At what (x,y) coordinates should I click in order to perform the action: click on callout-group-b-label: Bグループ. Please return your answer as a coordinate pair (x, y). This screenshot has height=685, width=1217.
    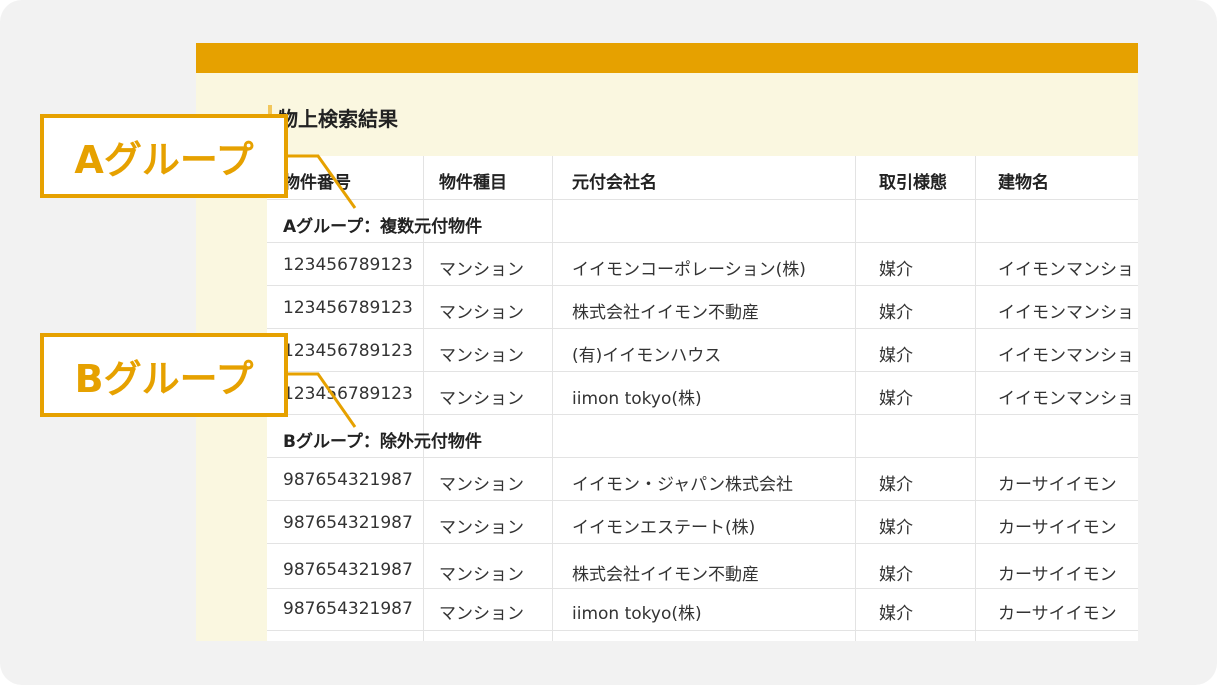
    Looking at the image, I should click on (164, 378).